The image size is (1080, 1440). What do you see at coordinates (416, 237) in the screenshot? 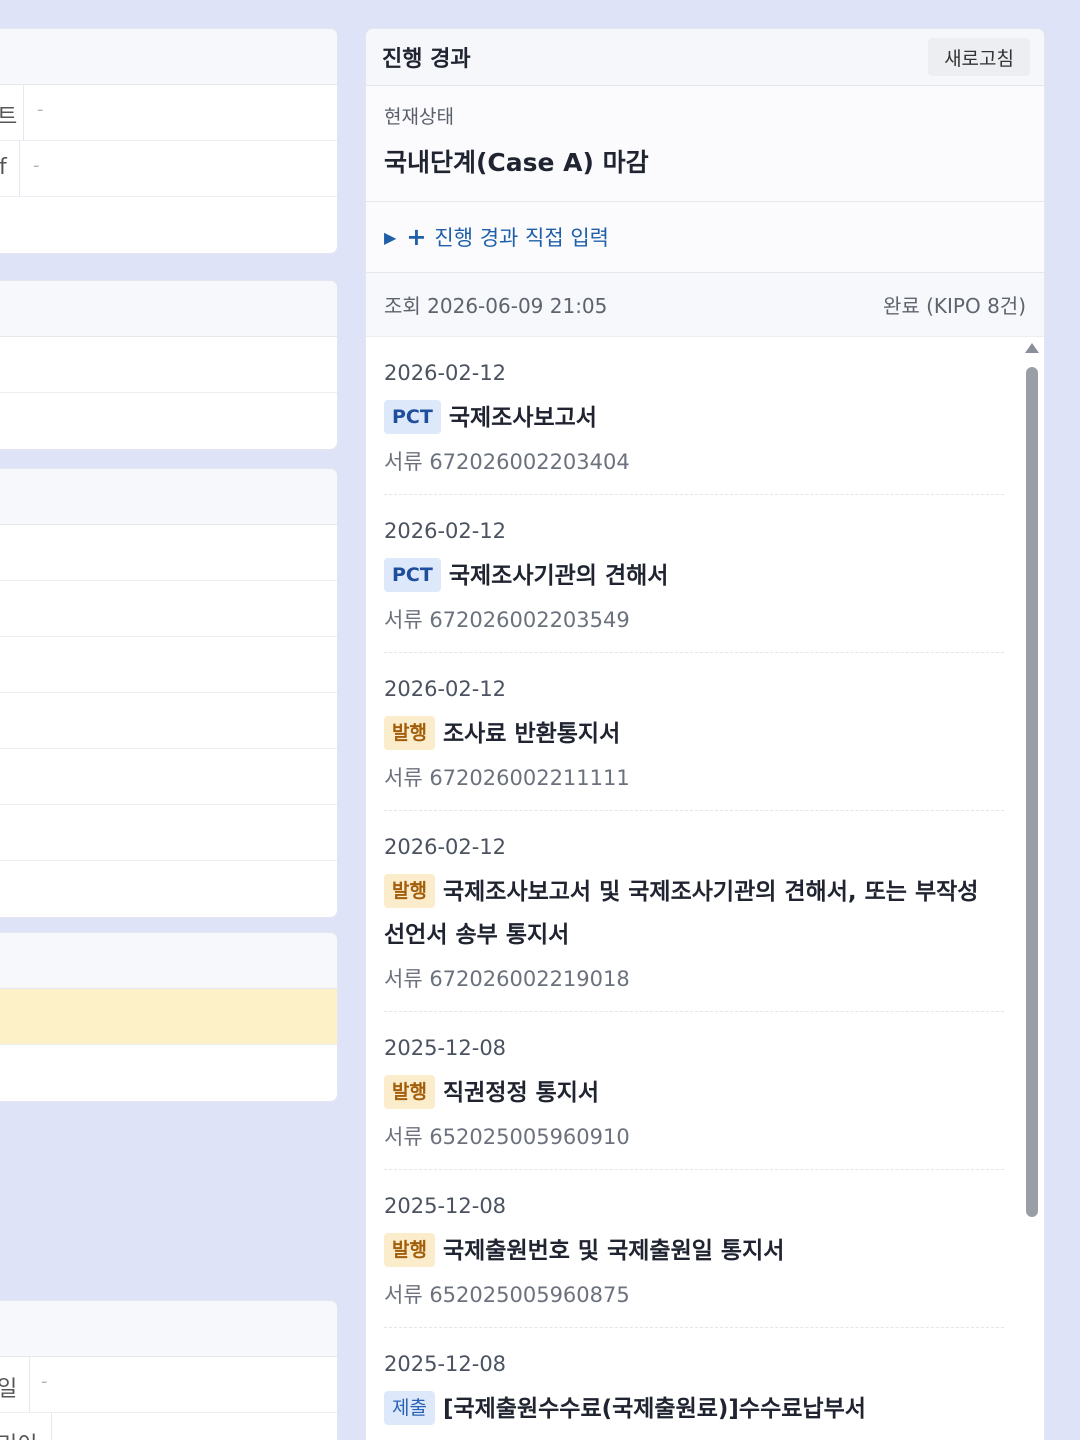
I see `plus-icon: +` at bounding box center [416, 237].